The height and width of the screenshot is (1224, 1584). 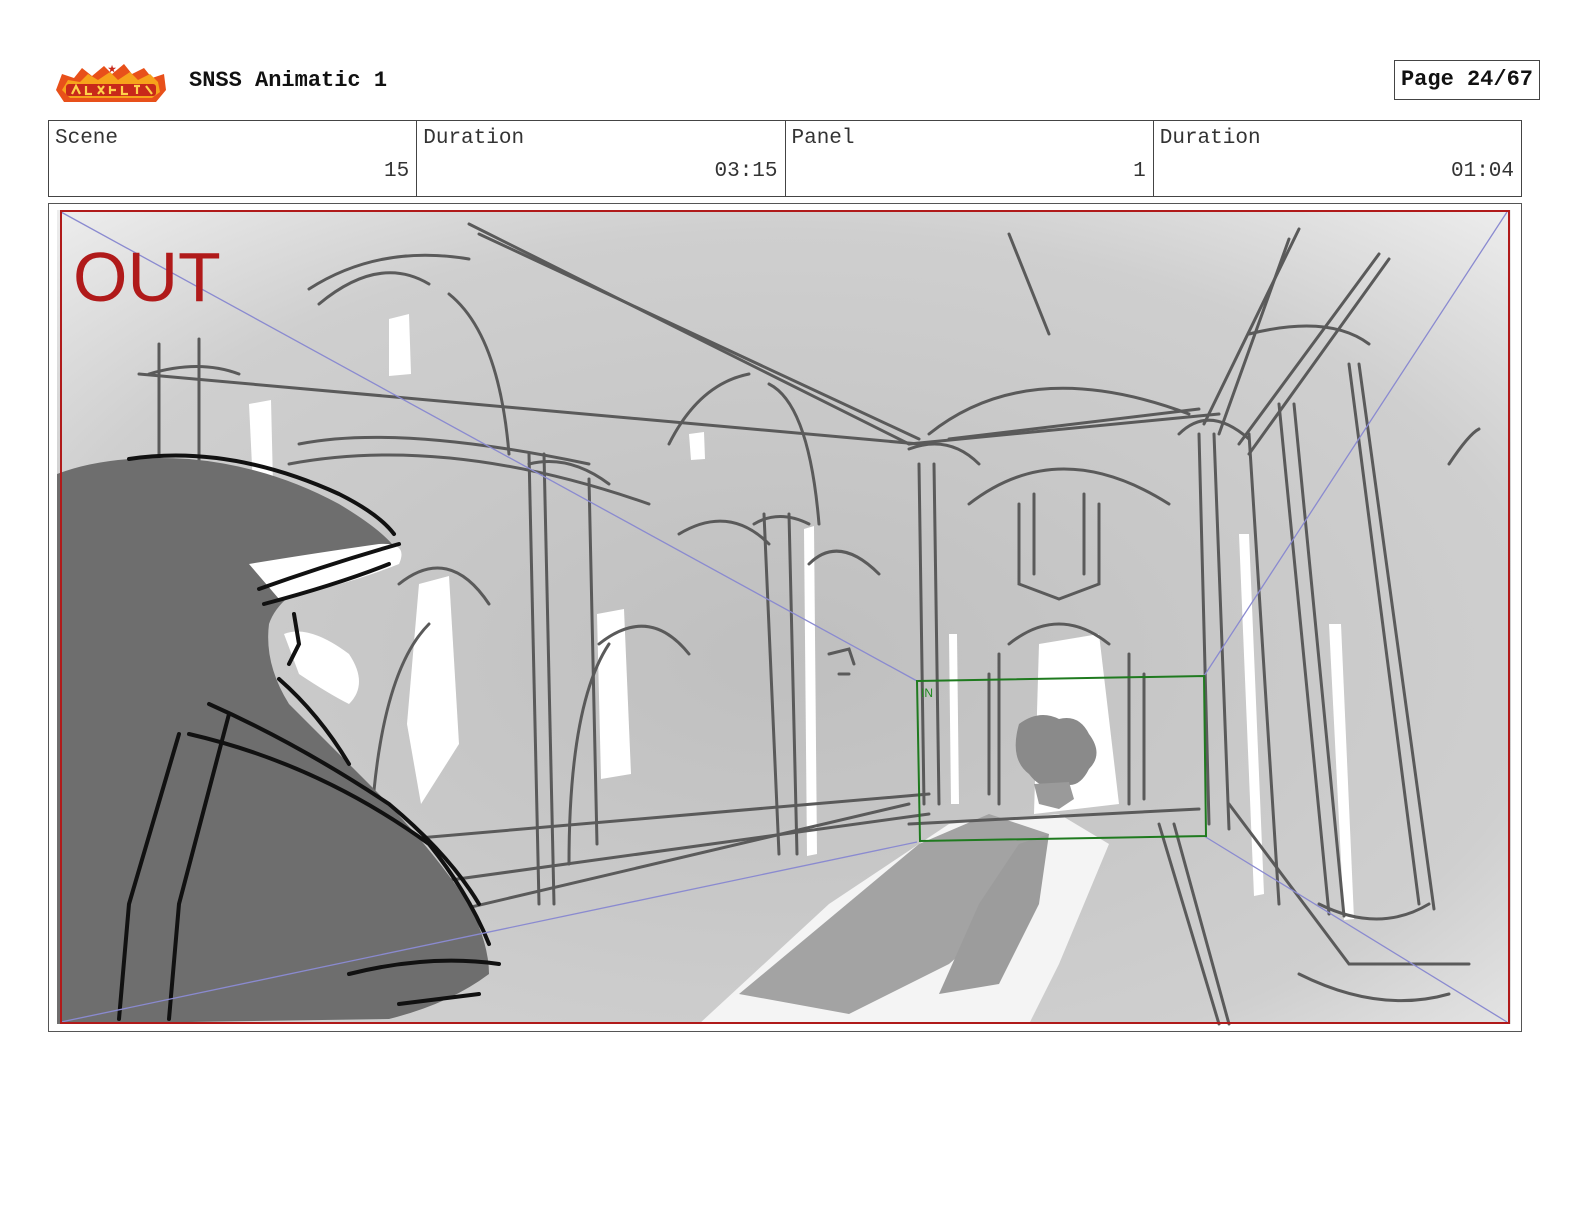 What do you see at coordinates (1482, 171) in the screenshot?
I see `panel-duration-value: 01:04` at bounding box center [1482, 171].